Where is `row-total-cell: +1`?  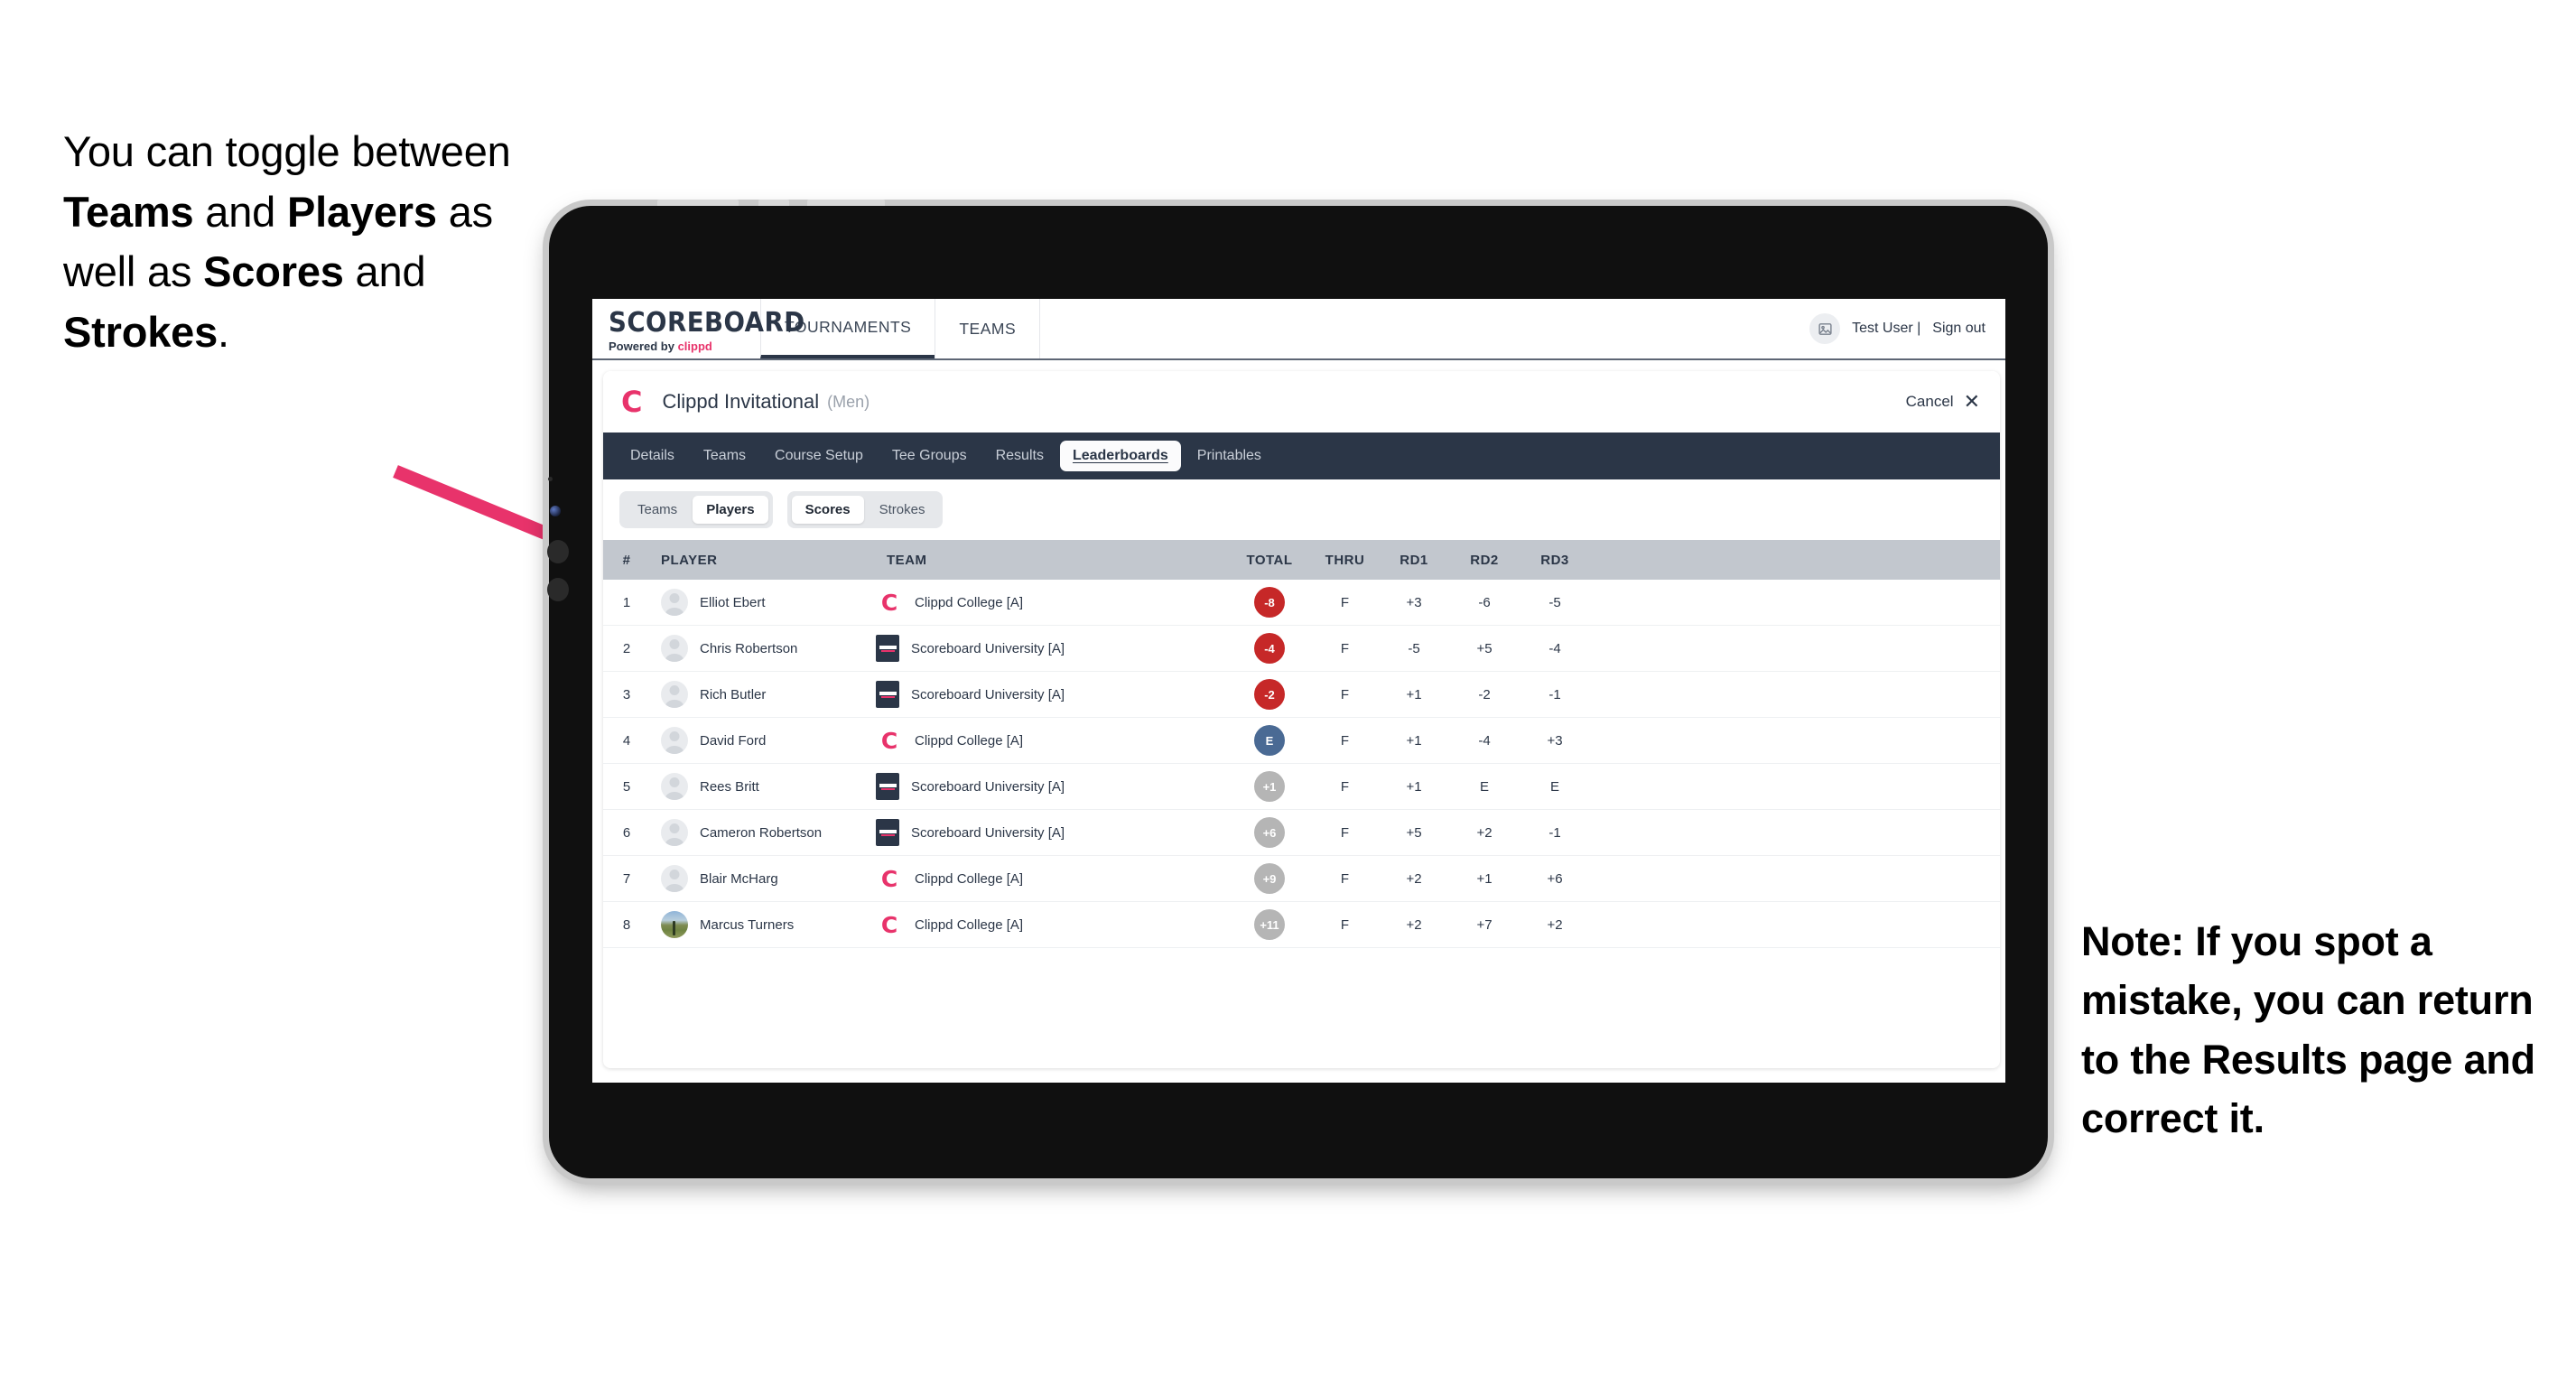 row-total-cell: +1 is located at coordinates (1269, 786).